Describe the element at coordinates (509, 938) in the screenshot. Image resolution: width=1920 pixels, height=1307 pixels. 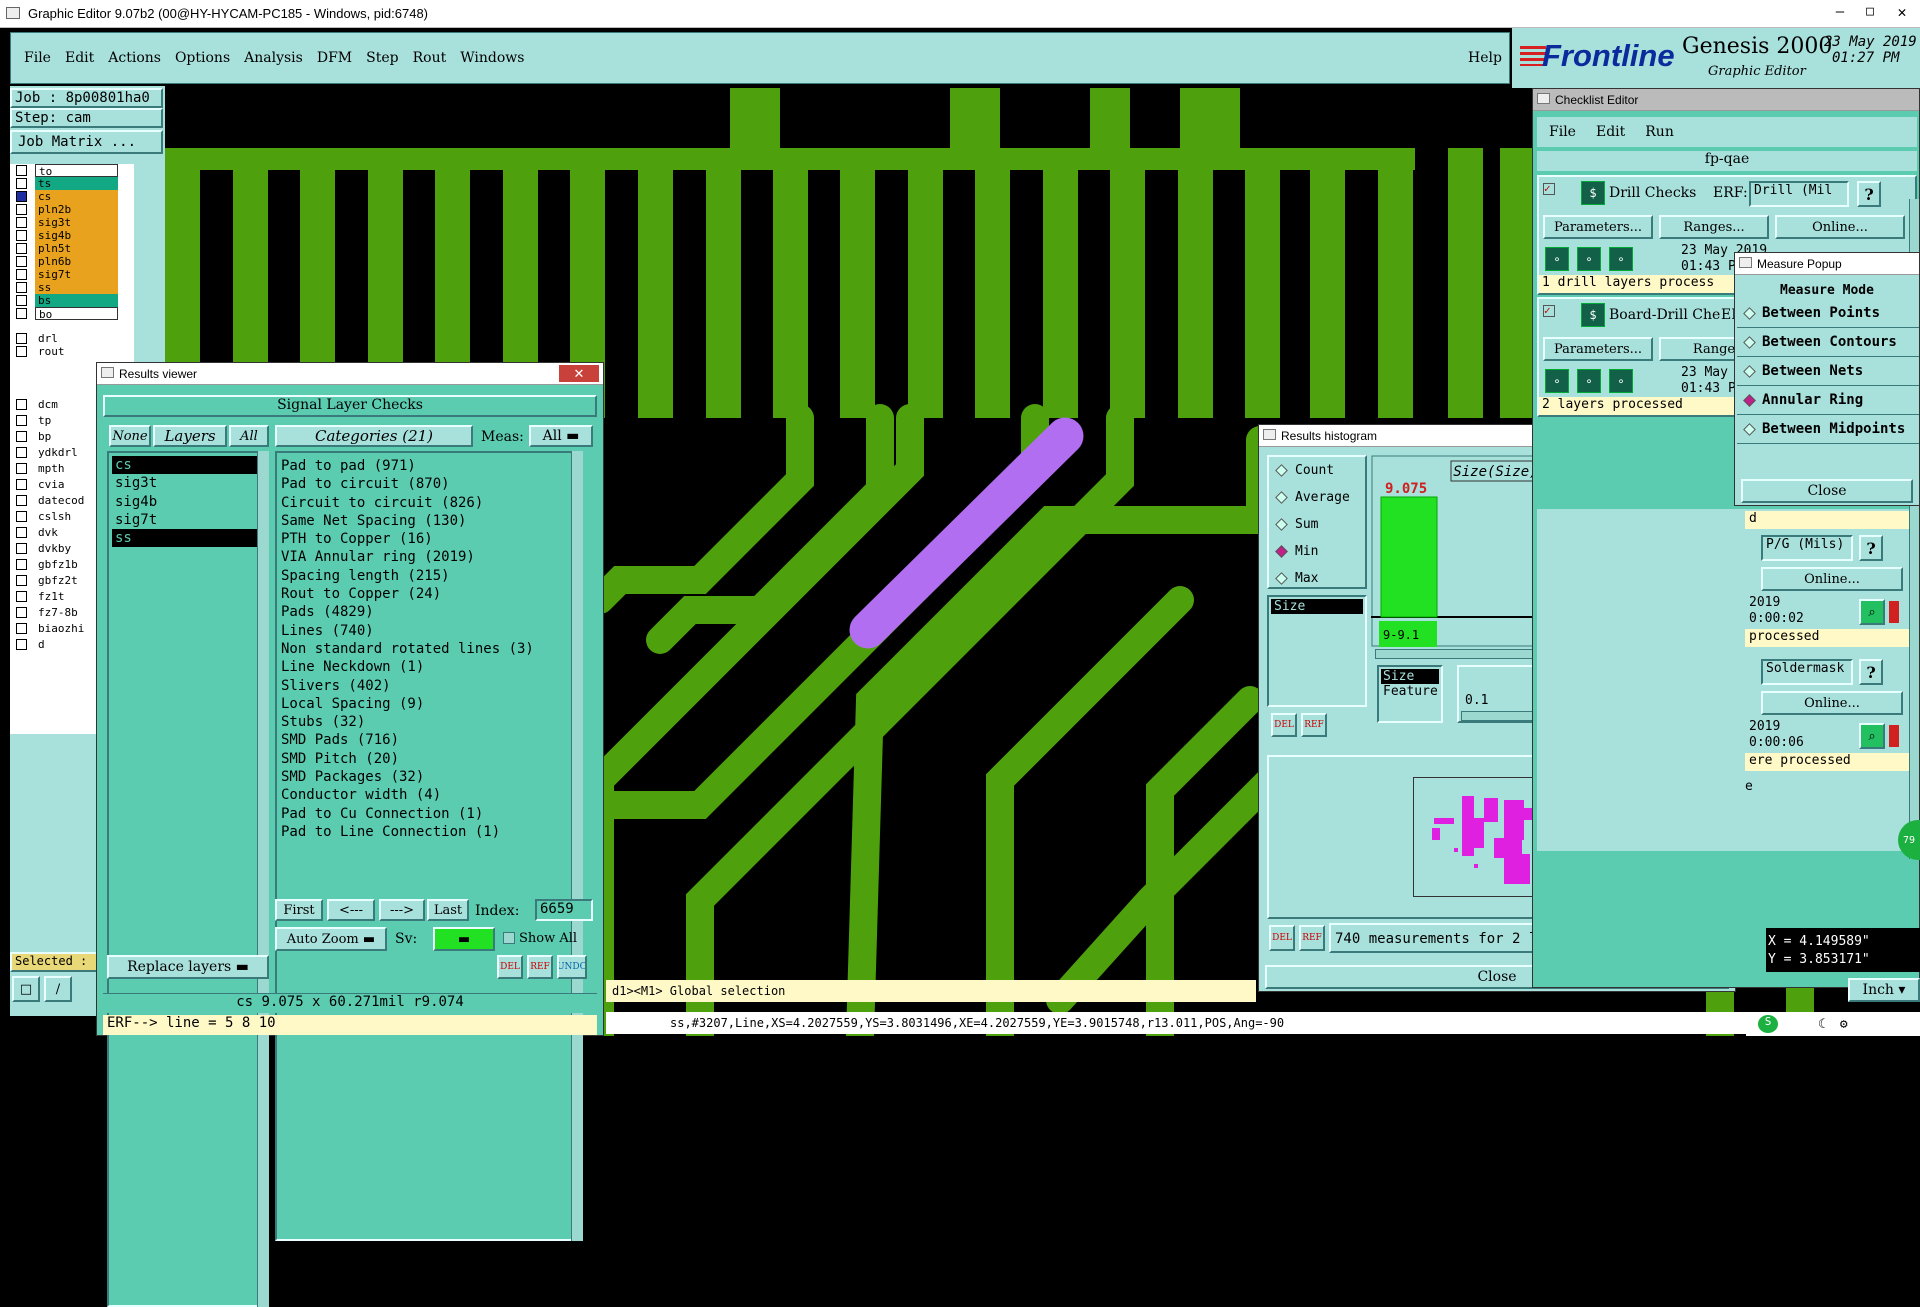
I see `show-all-checkbox` at that location.